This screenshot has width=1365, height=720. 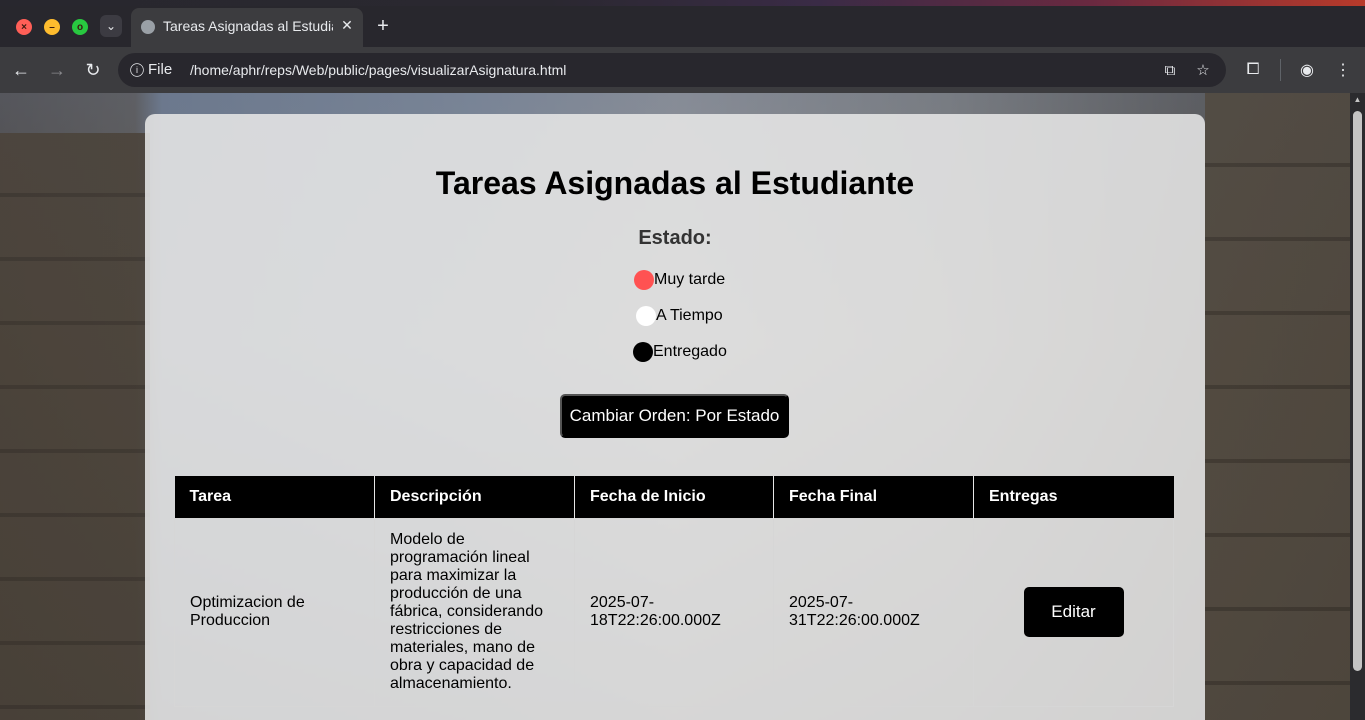 I want to click on estado-heading: Estado:, so click(x=675, y=238).